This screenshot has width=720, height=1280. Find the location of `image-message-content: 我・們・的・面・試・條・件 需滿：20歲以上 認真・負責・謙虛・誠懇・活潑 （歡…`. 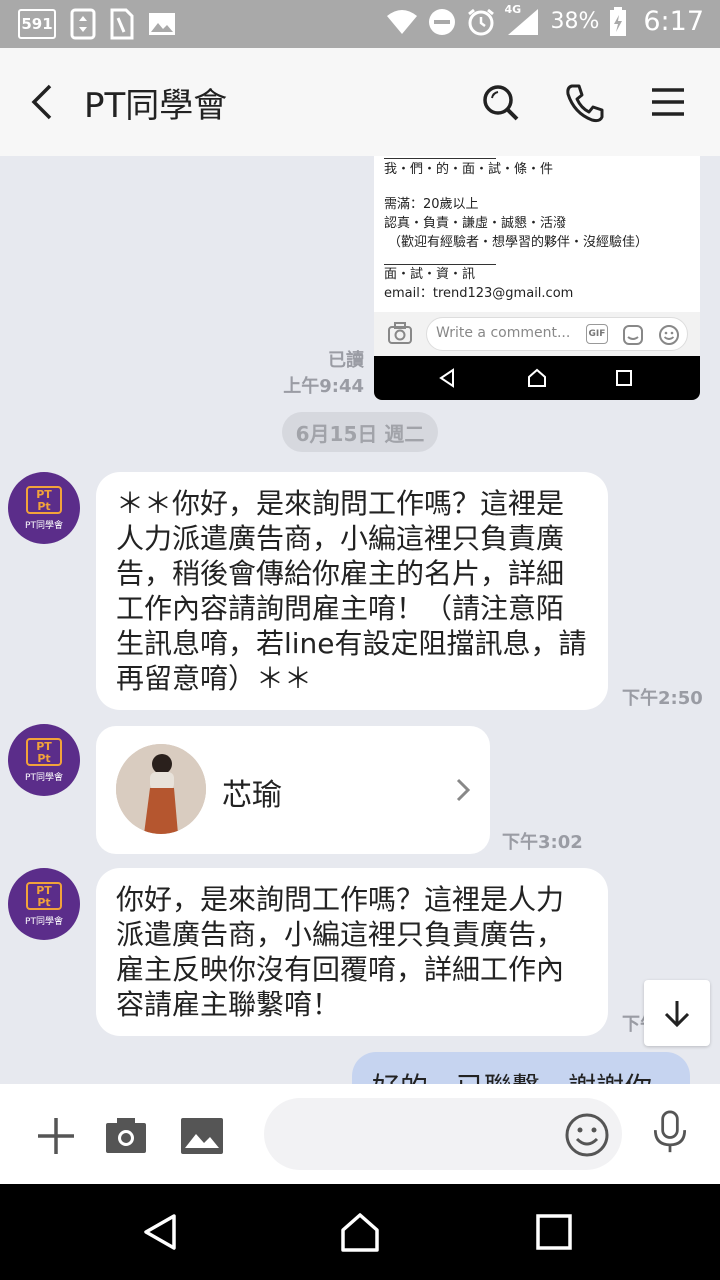

image-message-content: 我・們・的・面・試・條・件 需滿：20歲以上 認真・負責・謙虛・誠懇・活潑 （歡… is located at coordinates (537, 230).